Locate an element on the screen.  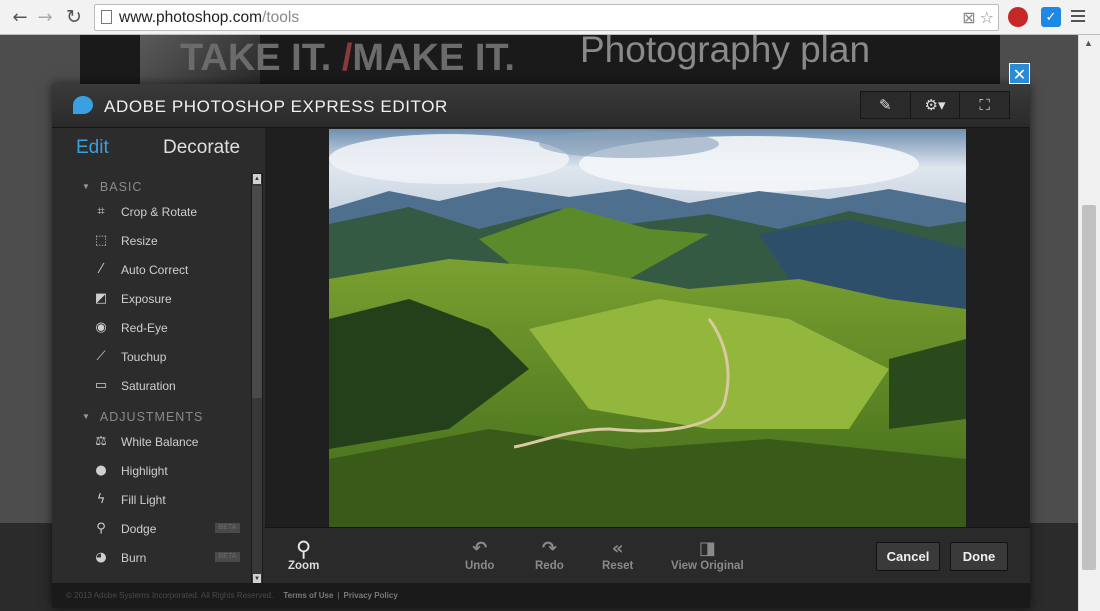
tool-exposure: ◩ Exposure is located at coordinates (151, 298).